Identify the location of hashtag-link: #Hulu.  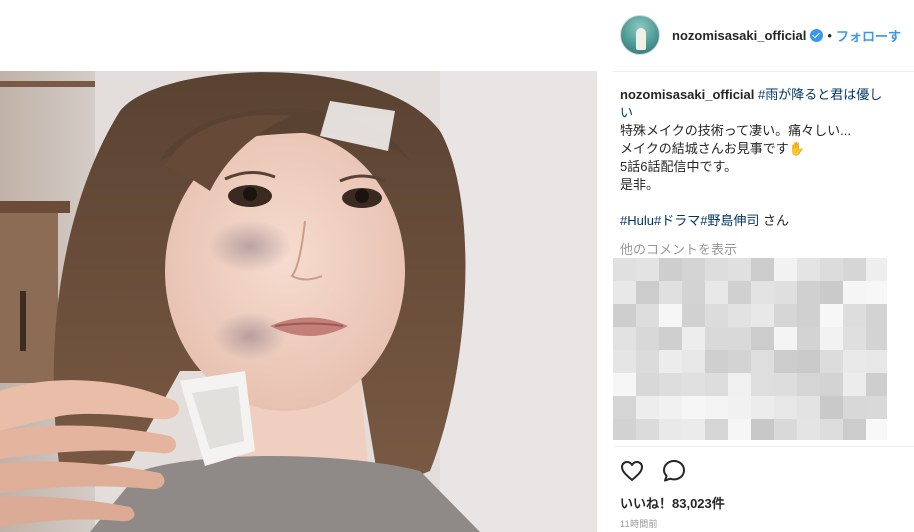
(637, 220).